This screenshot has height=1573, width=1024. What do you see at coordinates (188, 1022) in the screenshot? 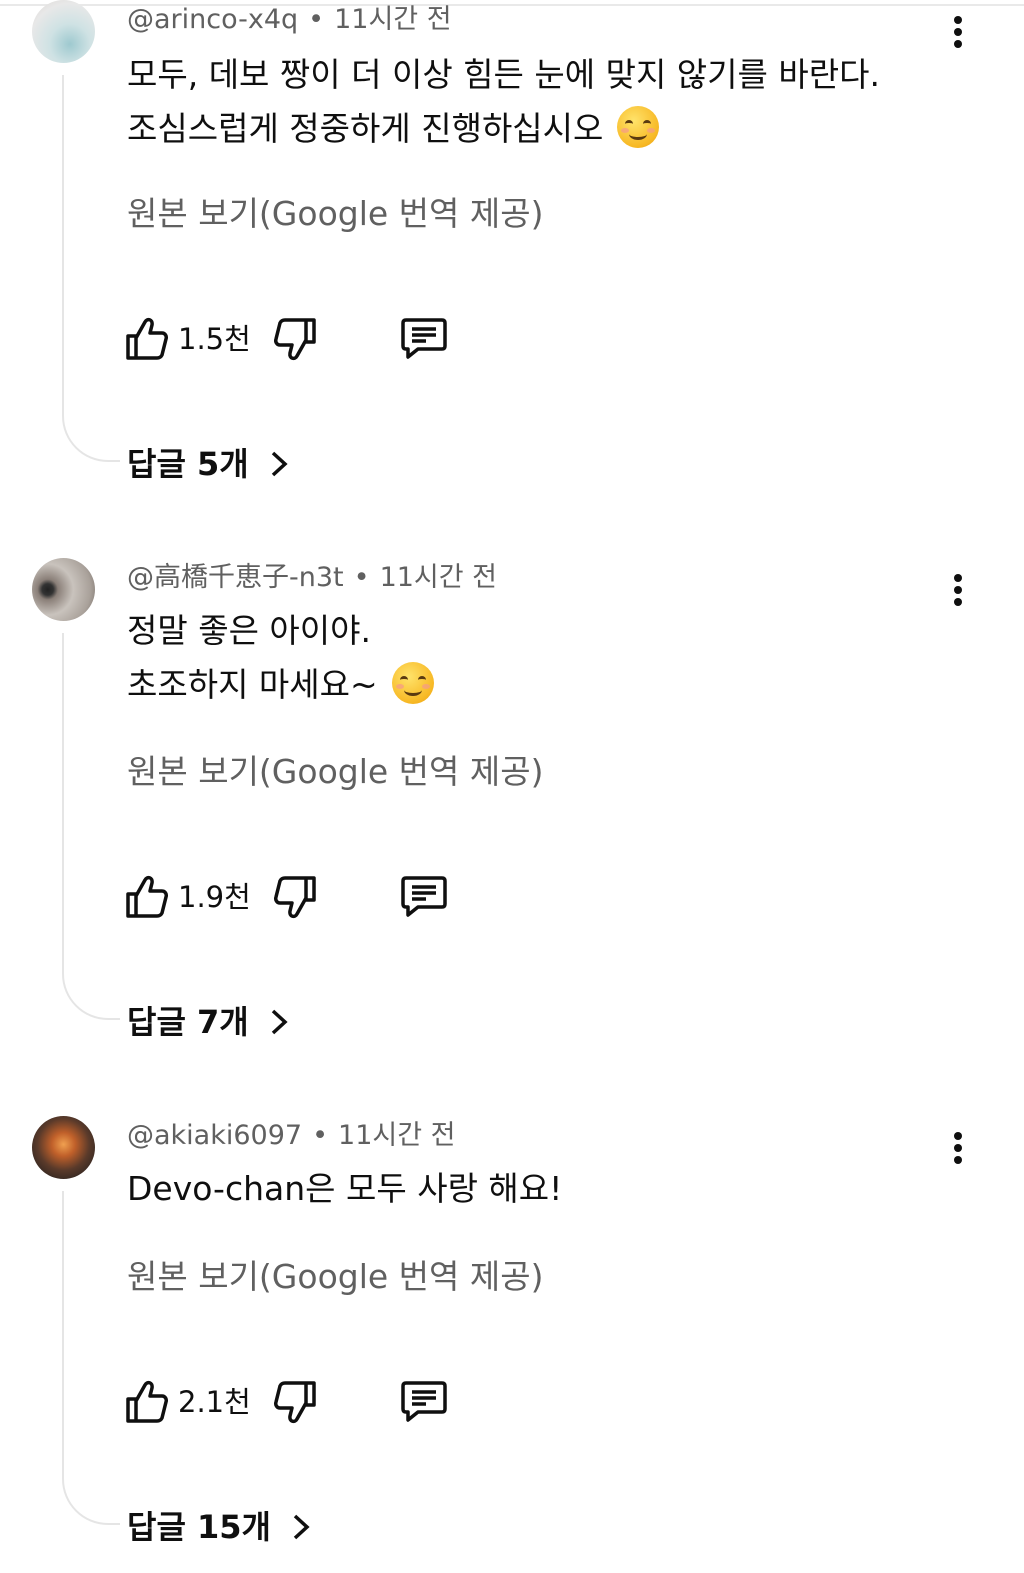
I see `replies-label: 답글 7개` at bounding box center [188, 1022].